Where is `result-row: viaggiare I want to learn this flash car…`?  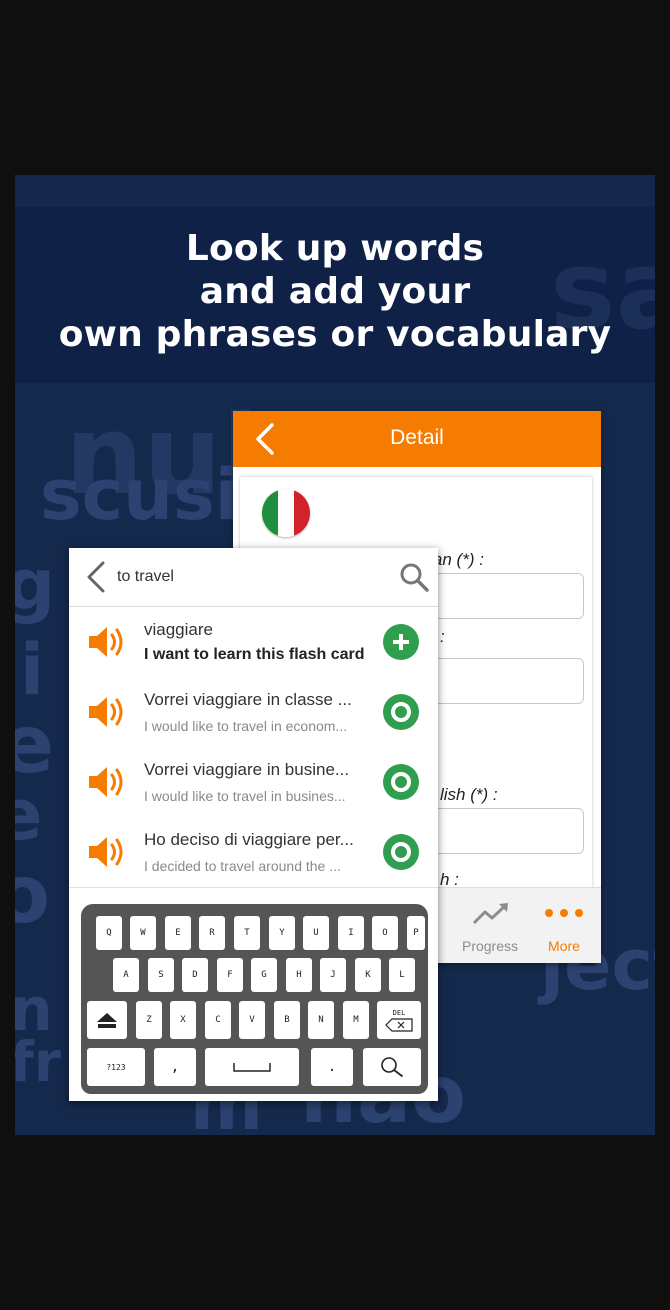
result-row: viaggiare I want to learn this flash car… is located at coordinates (253, 642).